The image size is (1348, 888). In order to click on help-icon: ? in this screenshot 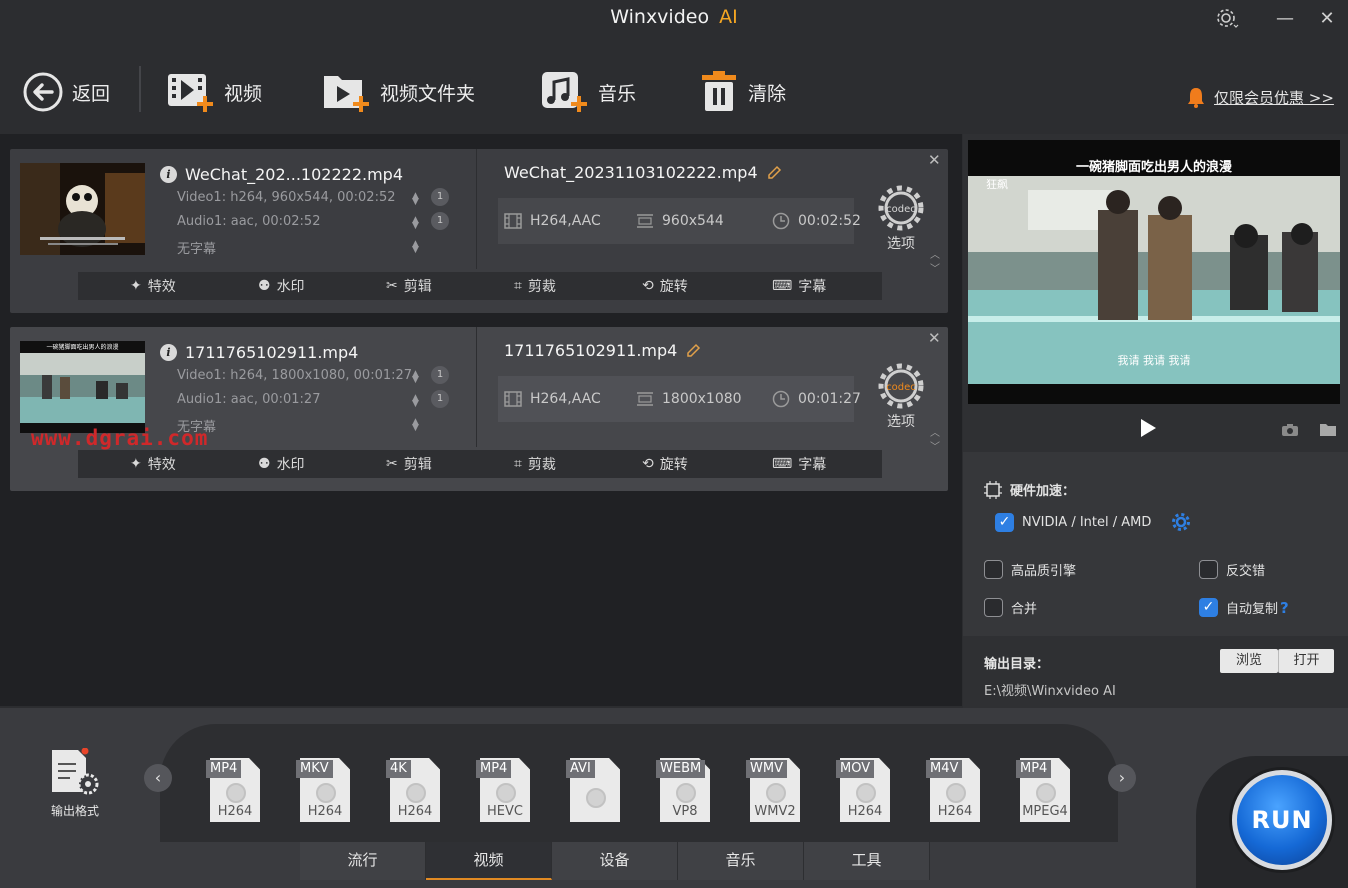, I will do `click(1284, 608)`.